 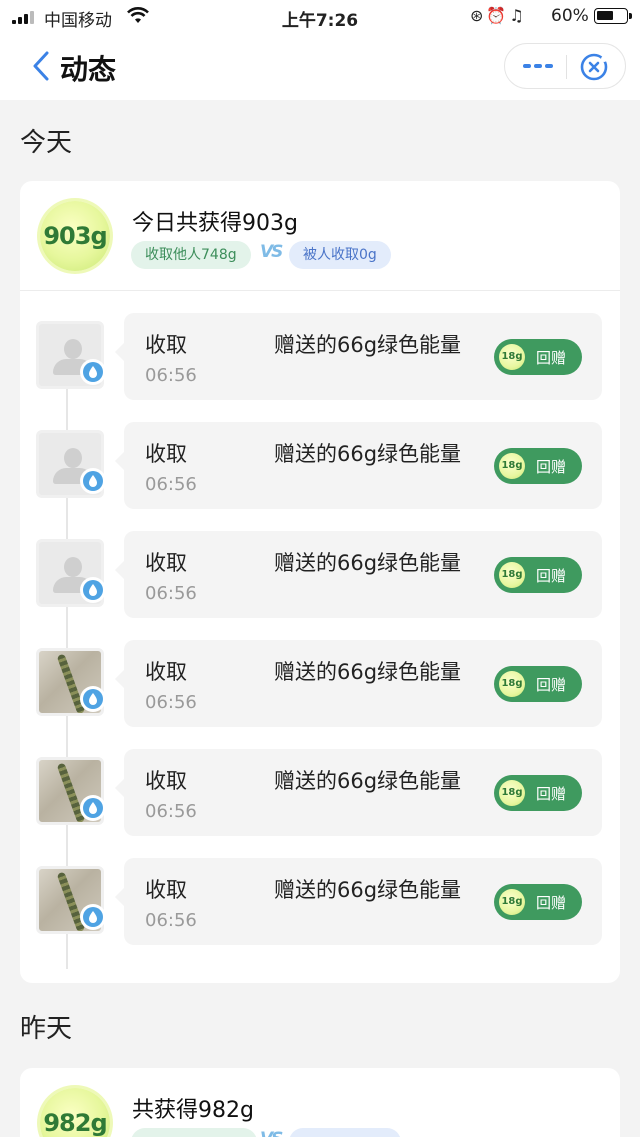 What do you see at coordinates (538, 66) in the screenshot?
I see `more-dots-icon` at bounding box center [538, 66].